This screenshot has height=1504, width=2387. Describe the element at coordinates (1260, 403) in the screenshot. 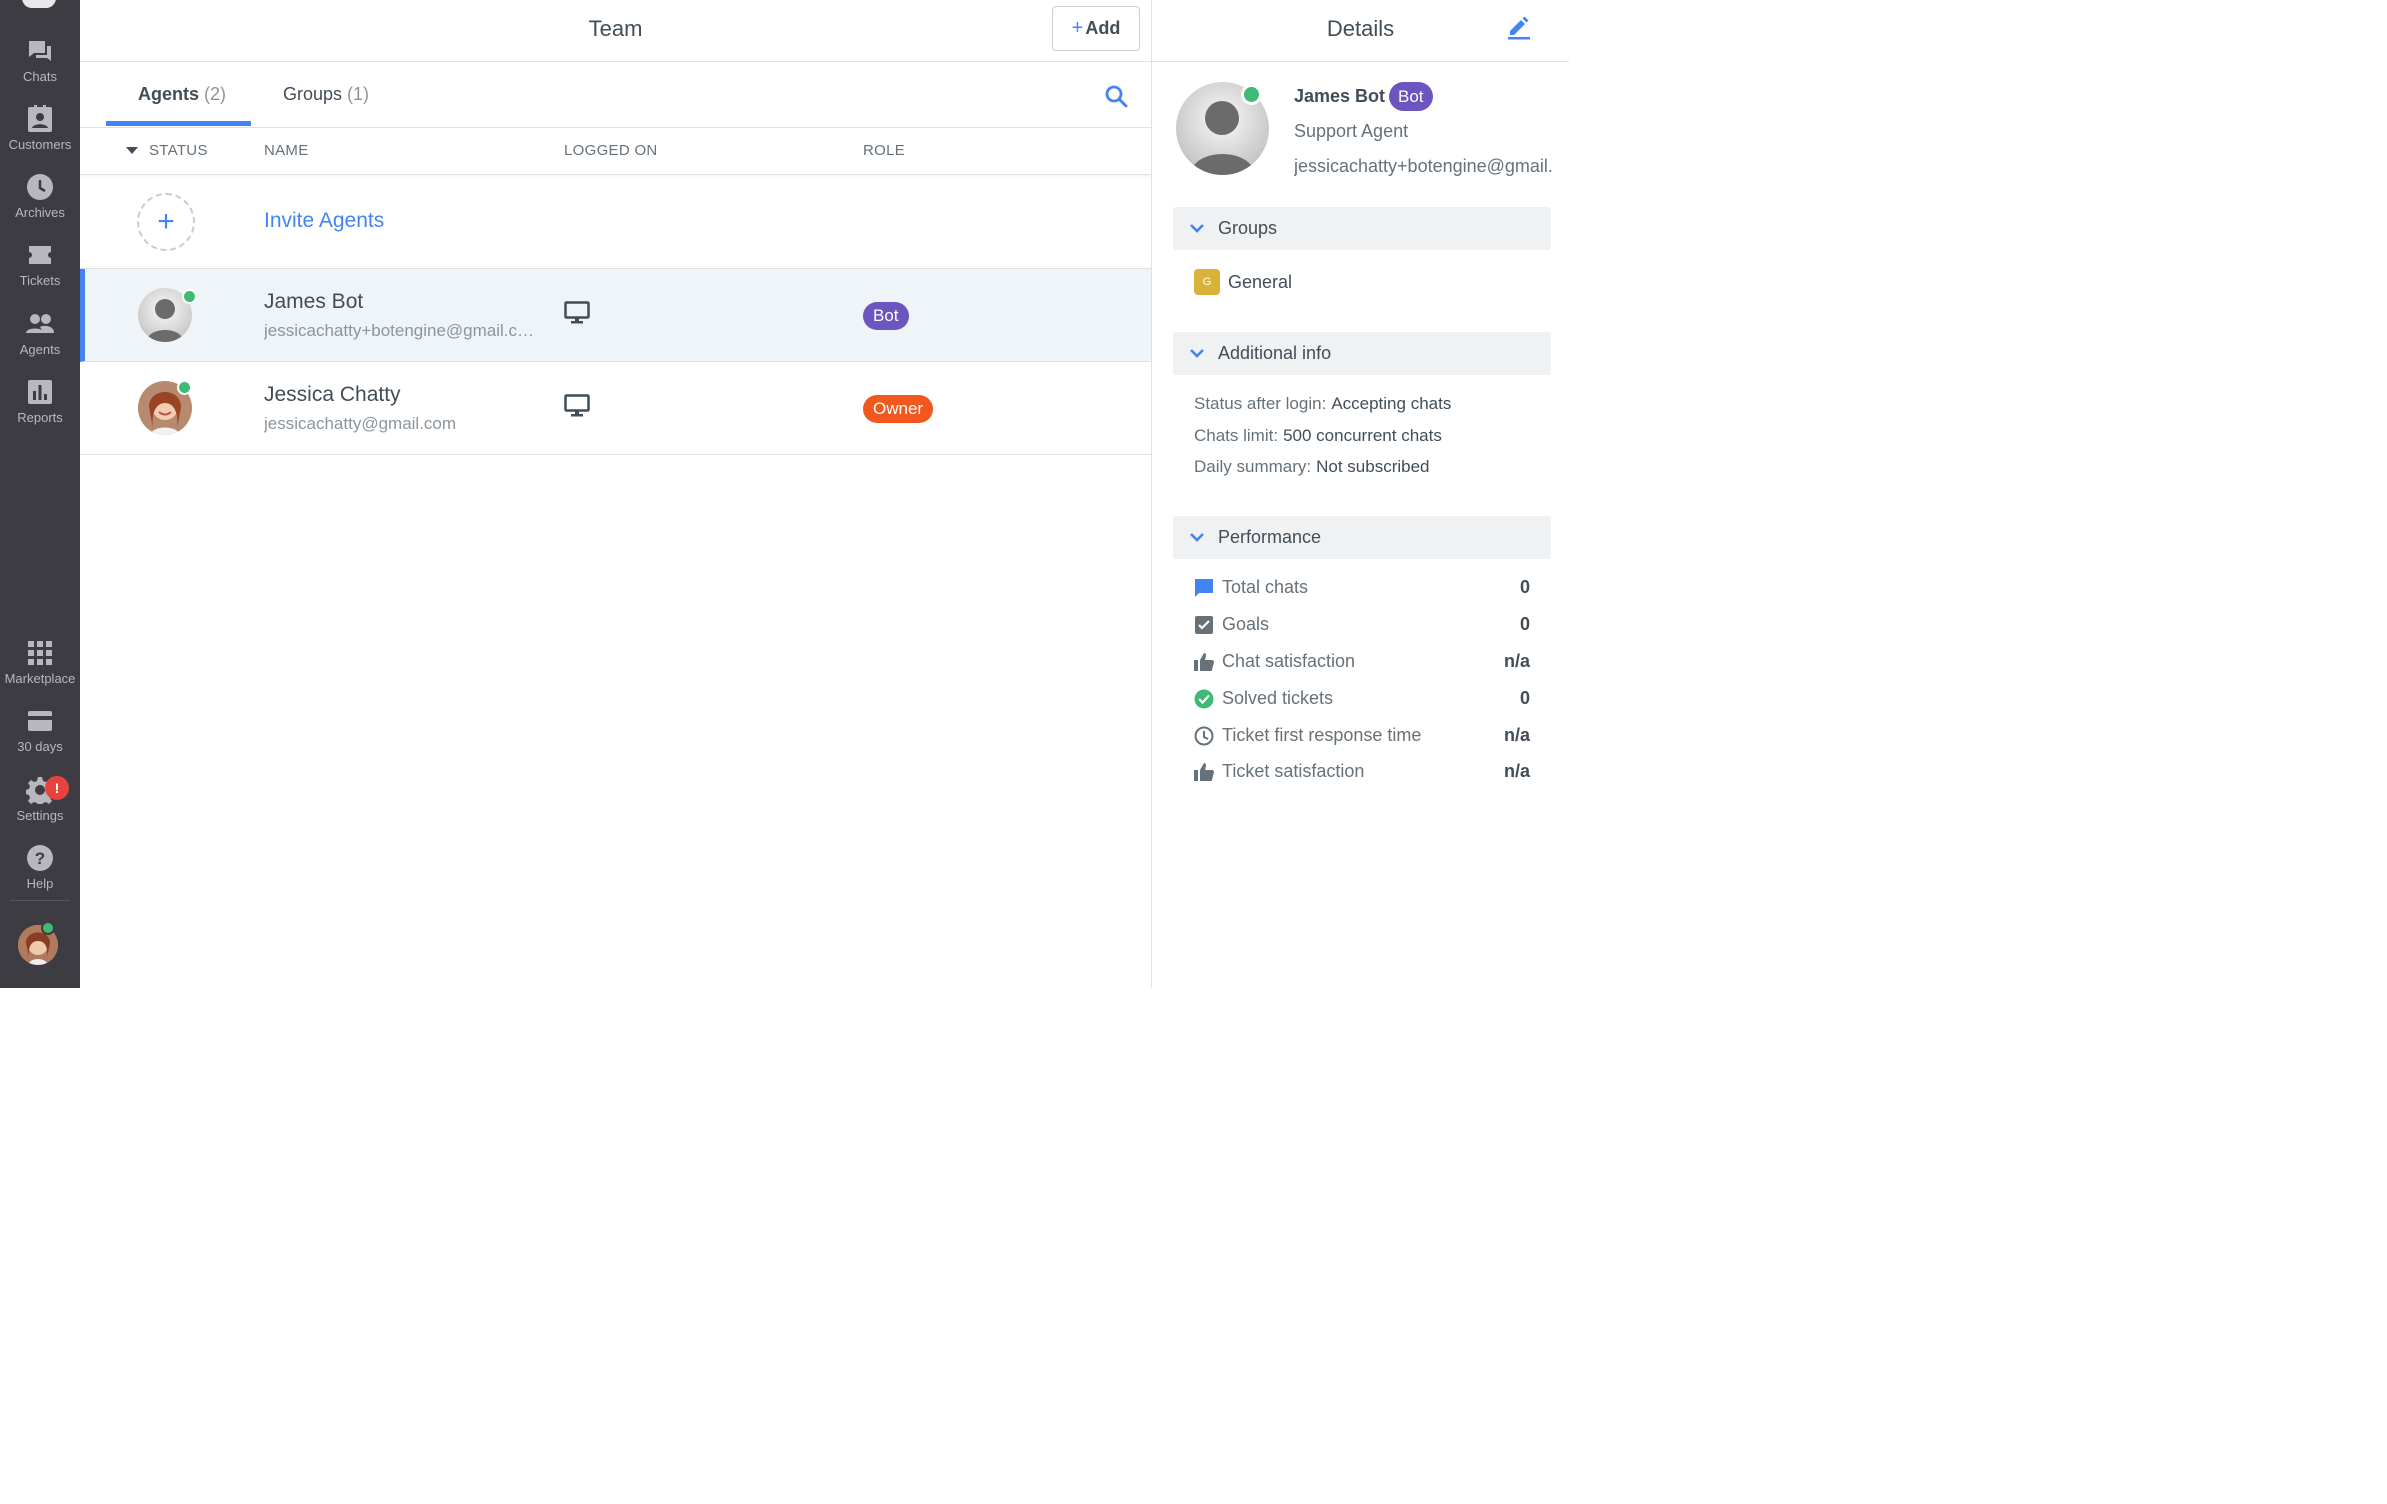

I see `info-key: Status after login:` at that location.